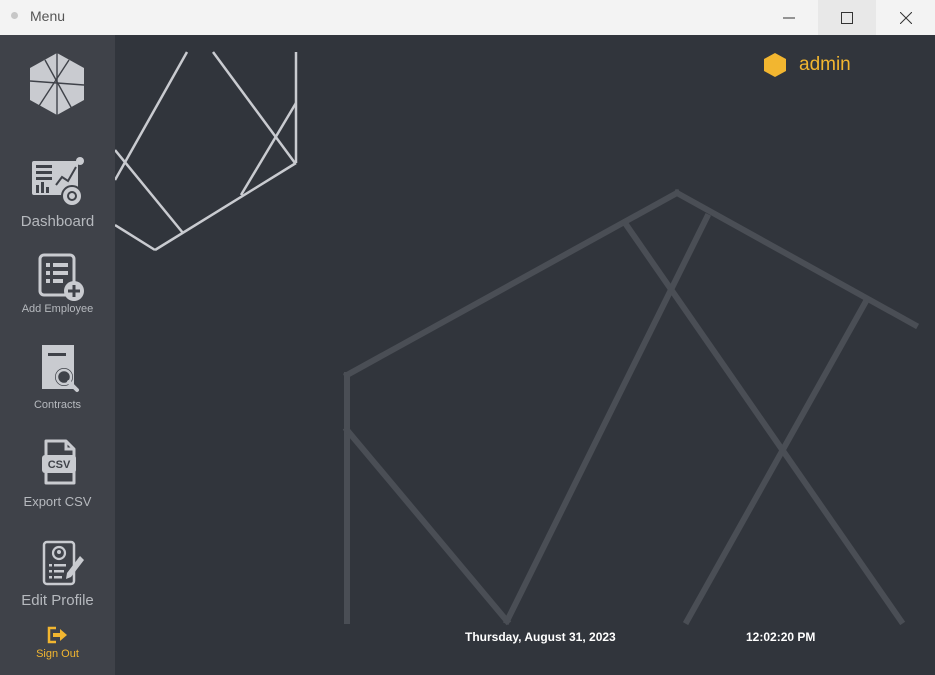 This screenshot has width=935, height=675. I want to click on username-label: admin, so click(825, 64).